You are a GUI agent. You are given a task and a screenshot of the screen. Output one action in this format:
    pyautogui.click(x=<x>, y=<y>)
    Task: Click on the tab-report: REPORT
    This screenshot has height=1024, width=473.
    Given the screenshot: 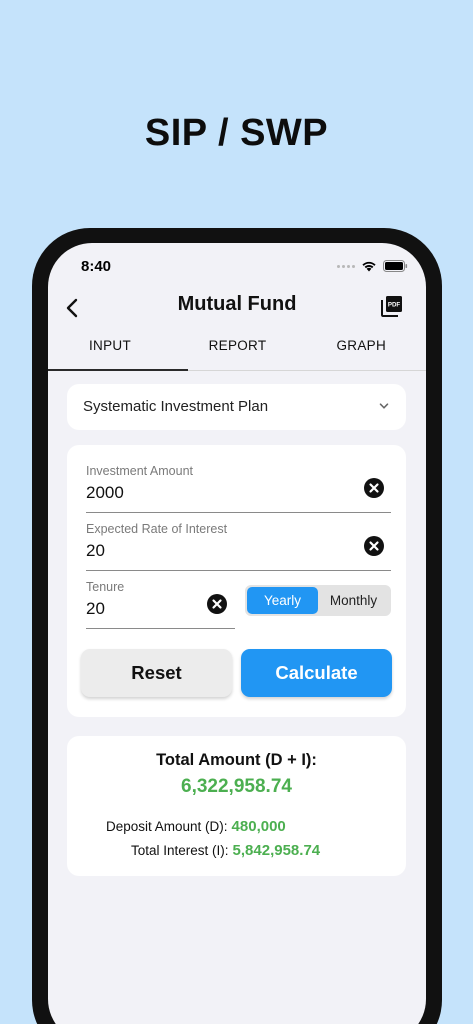 What is the action you would take?
    pyautogui.click(x=237, y=352)
    